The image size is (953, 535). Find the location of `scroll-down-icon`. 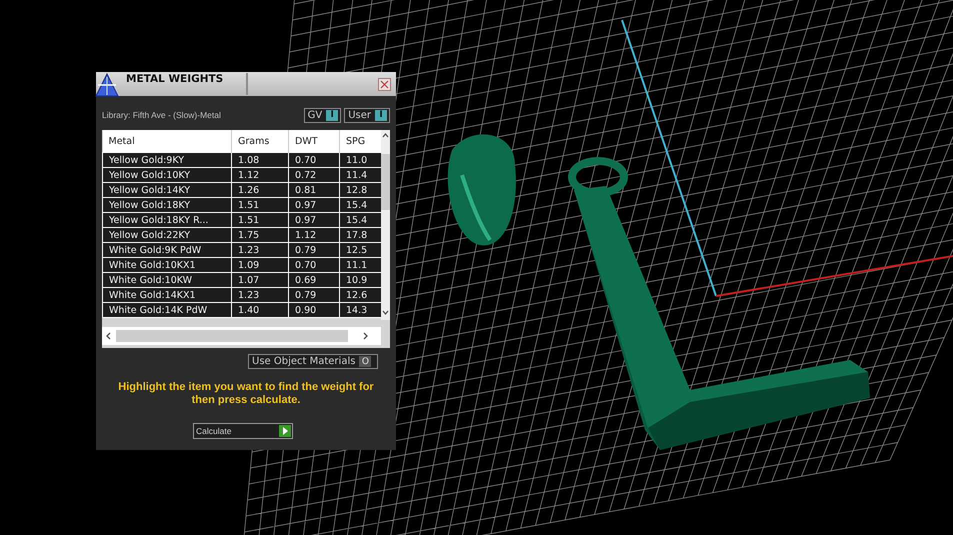

scroll-down-icon is located at coordinates (385, 312).